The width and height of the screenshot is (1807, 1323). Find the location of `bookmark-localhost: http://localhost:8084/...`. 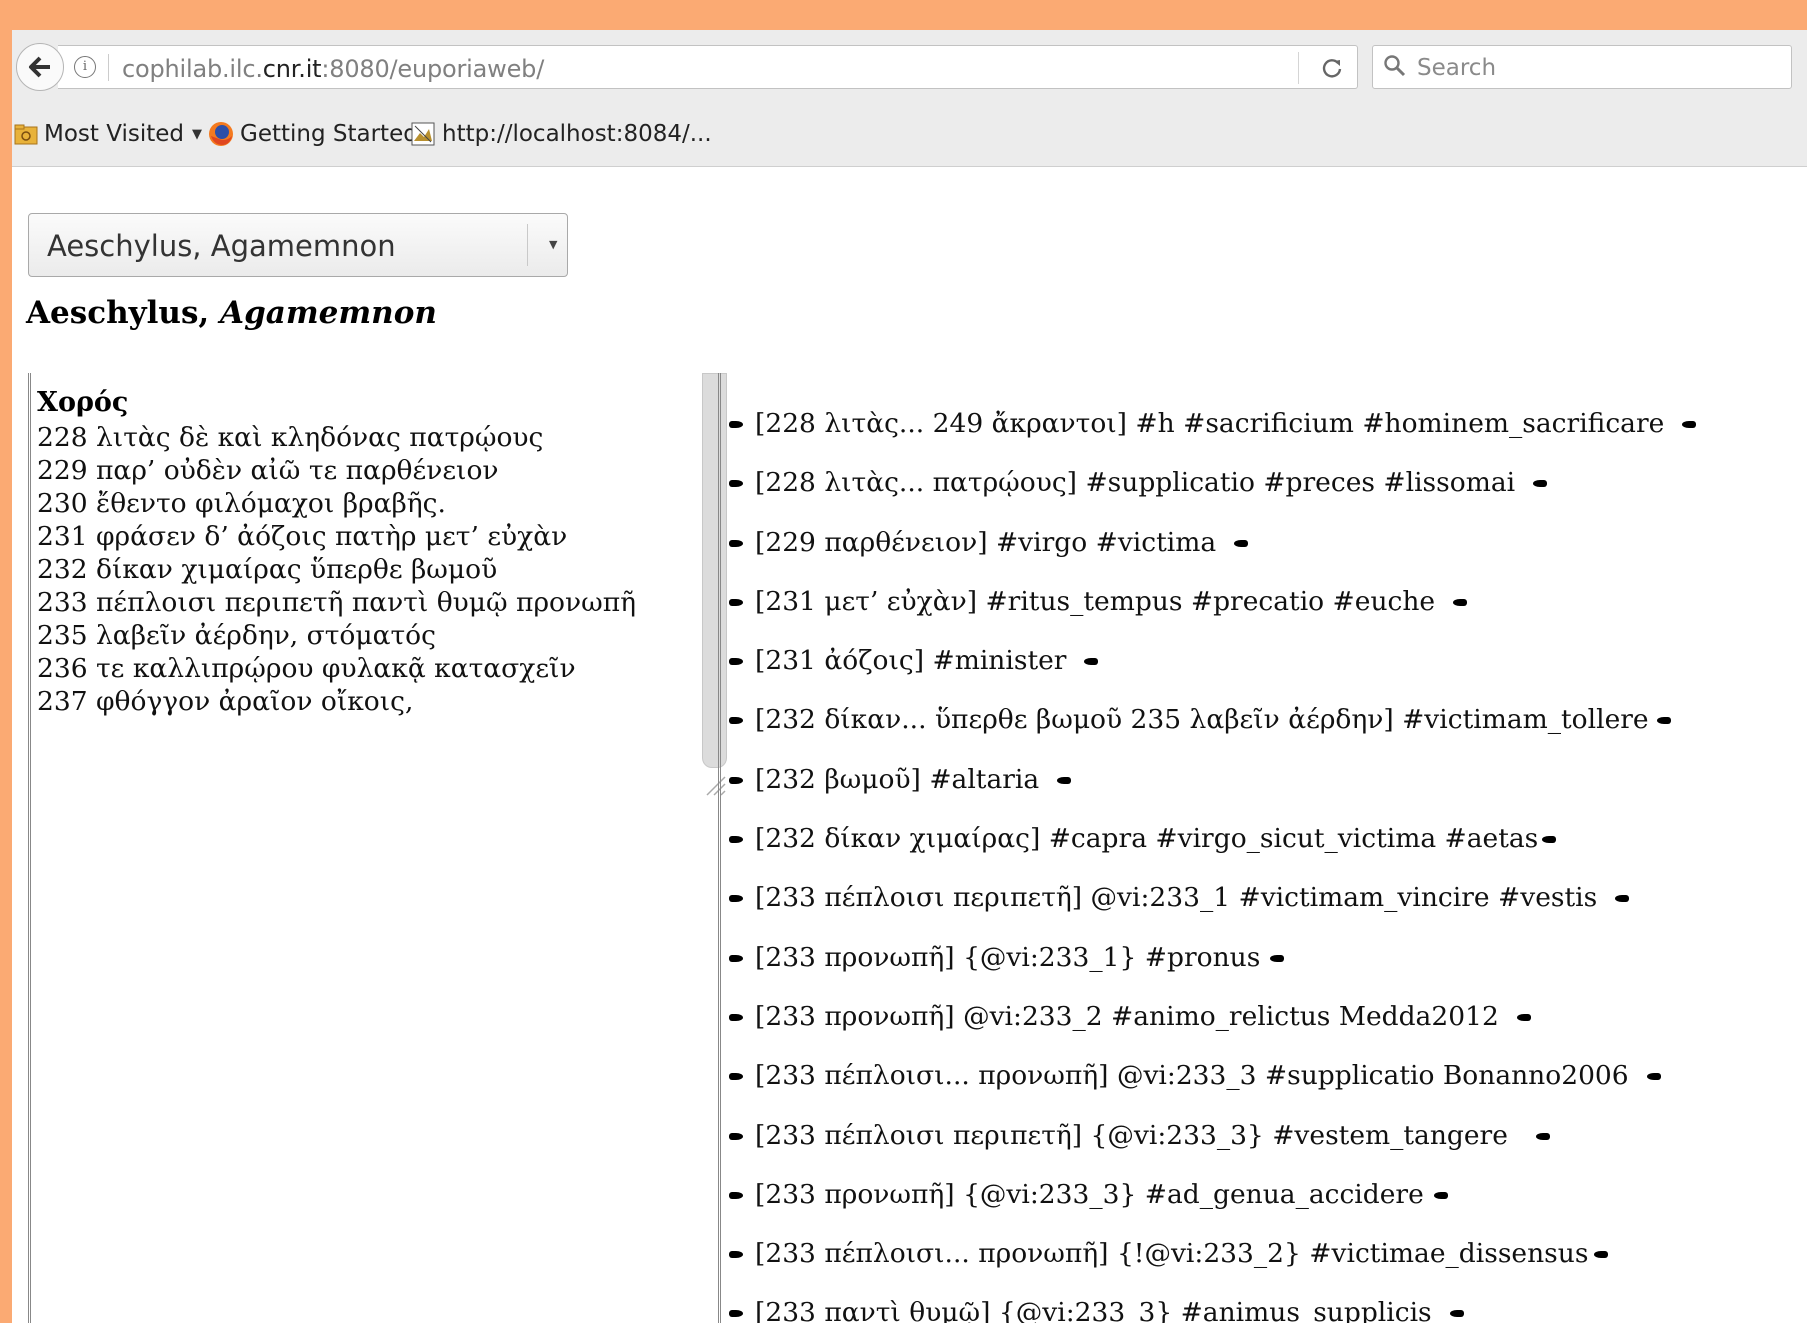

bookmark-localhost: http://localhost:8084/... is located at coordinates (561, 134).